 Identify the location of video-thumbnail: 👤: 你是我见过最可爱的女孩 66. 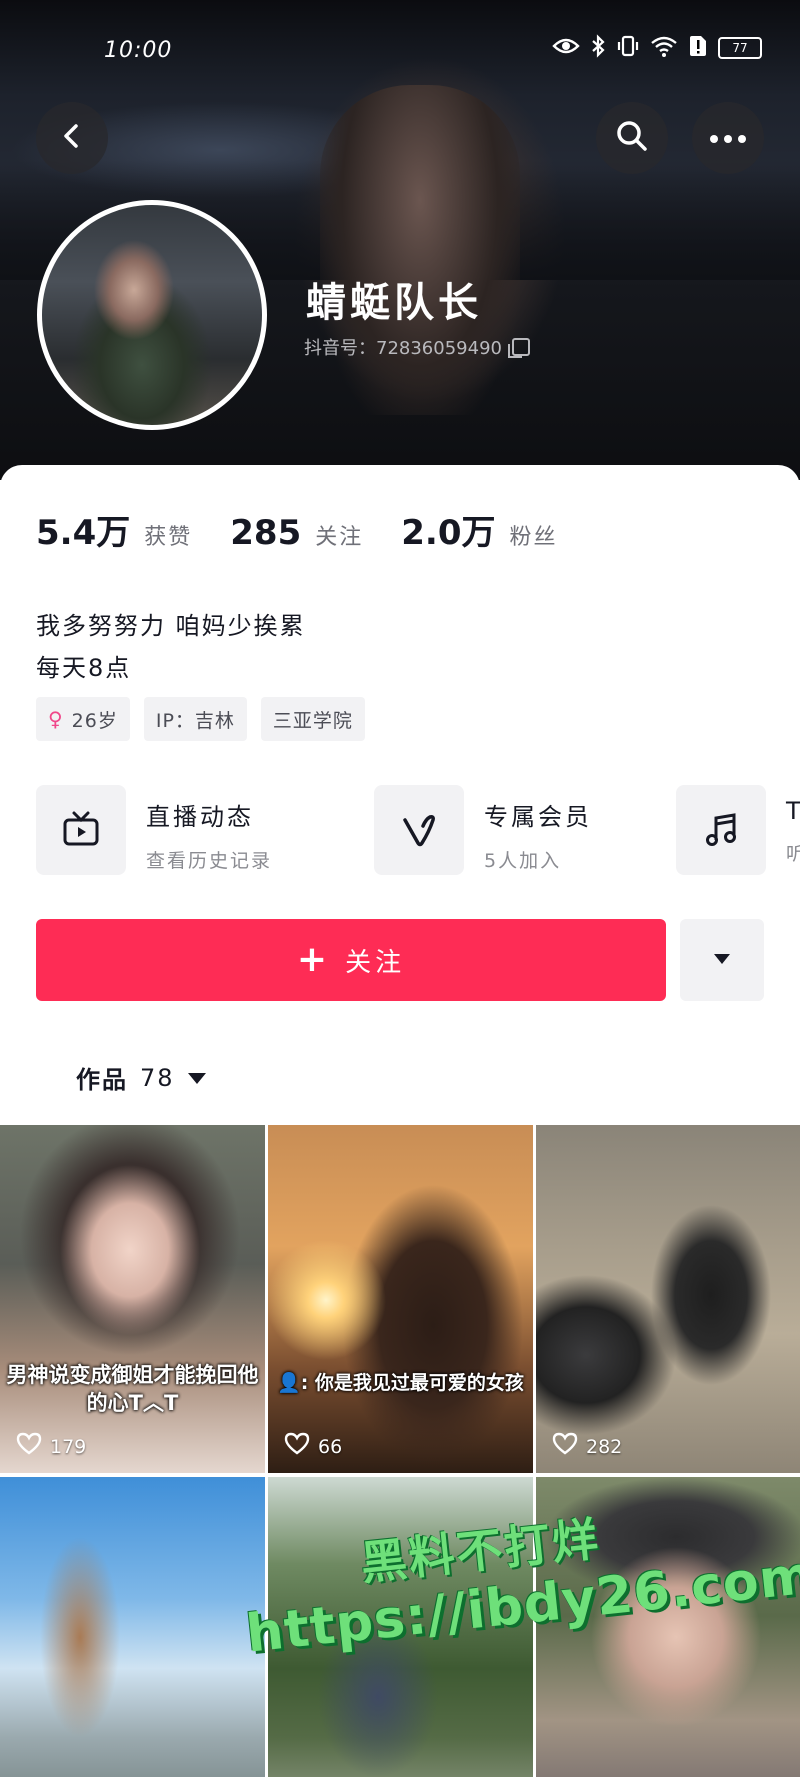
(400, 1299).